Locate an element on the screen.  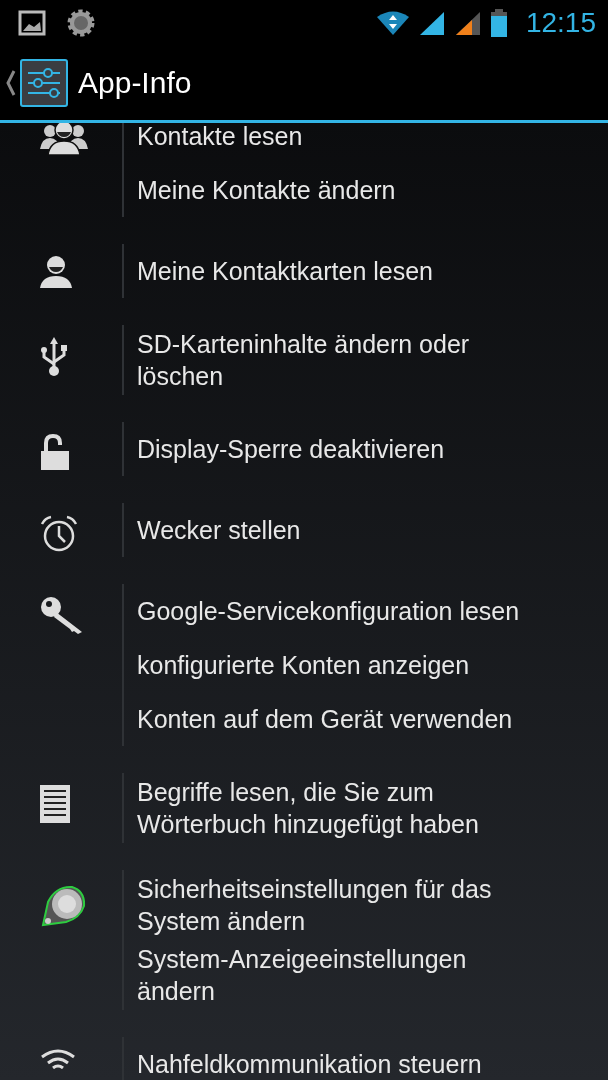
permission-label: Meine Kontaktkarten lesen is located at coordinates (285, 271).